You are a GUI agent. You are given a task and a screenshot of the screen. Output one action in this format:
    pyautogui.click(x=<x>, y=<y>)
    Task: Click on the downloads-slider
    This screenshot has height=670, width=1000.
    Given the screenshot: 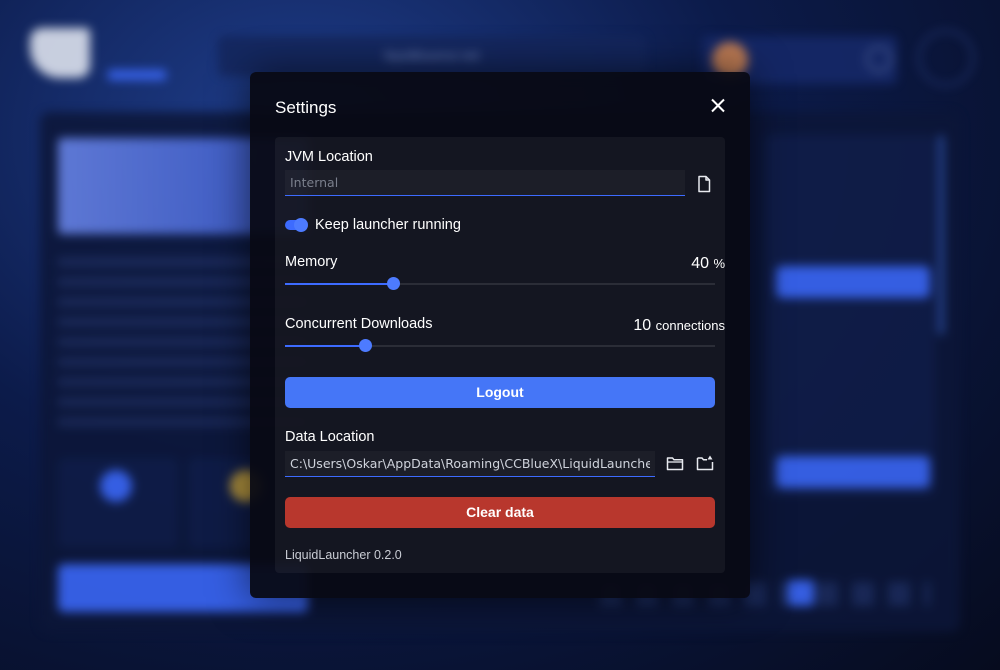 What is the action you would take?
    pyautogui.click(x=500, y=345)
    